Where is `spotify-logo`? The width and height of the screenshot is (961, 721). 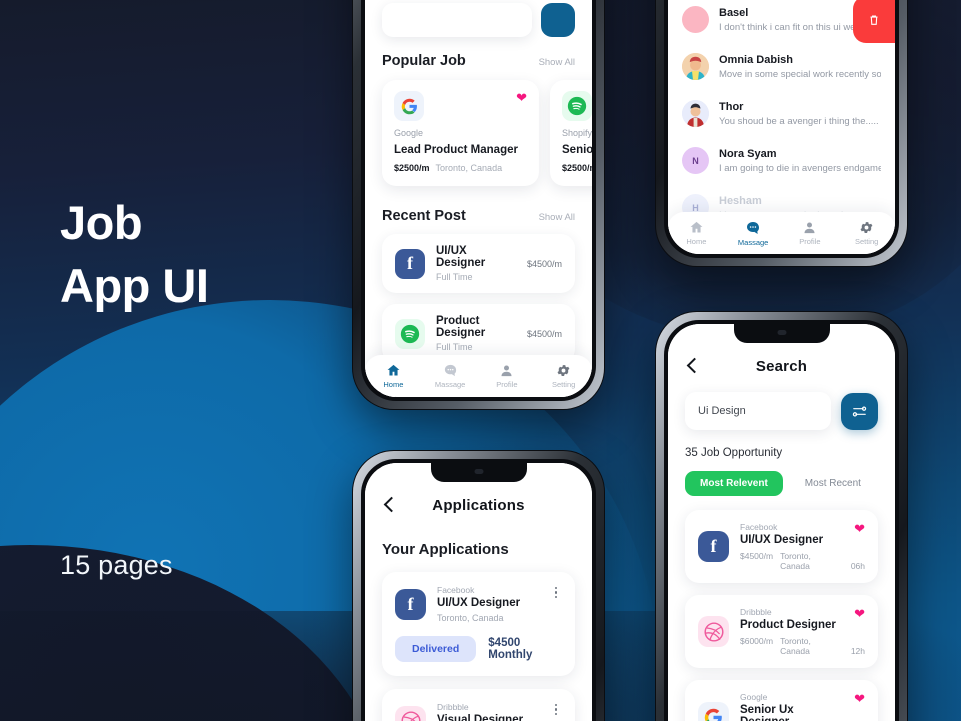
spotify-logo is located at coordinates (577, 106).